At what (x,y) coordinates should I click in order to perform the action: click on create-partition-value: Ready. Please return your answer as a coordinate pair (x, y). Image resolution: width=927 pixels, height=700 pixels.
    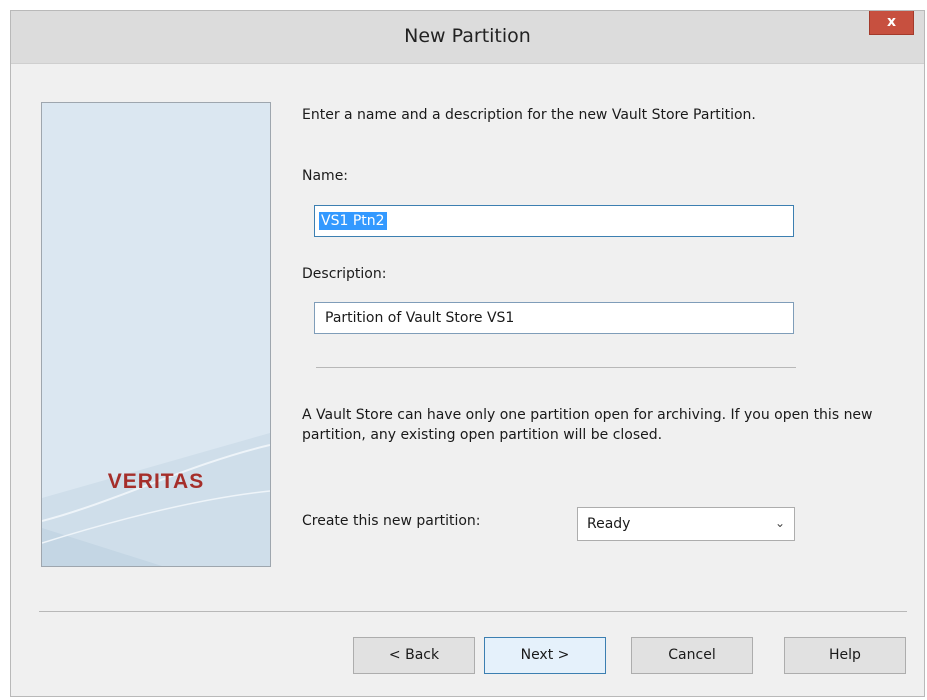
    Looking at the image, I should click on (609, 524).